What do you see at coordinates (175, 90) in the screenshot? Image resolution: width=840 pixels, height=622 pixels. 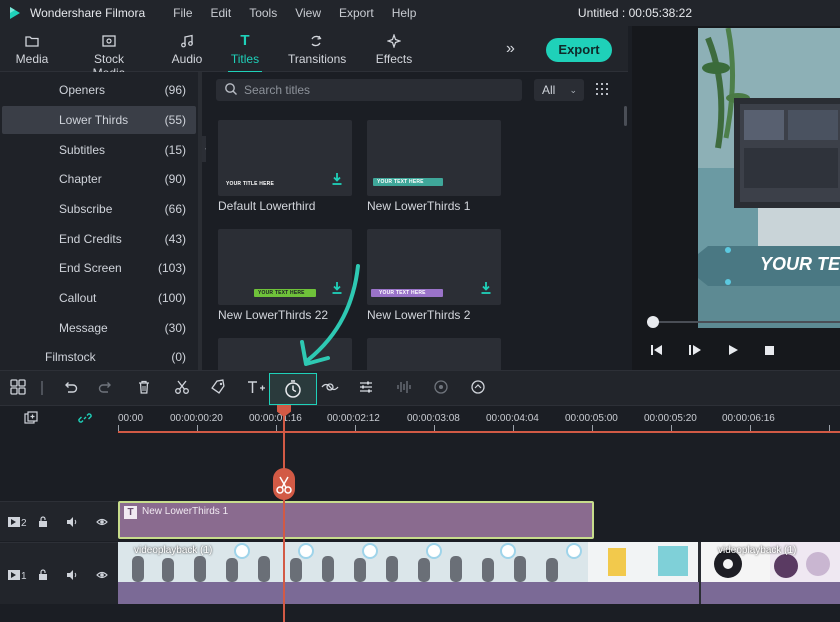 I see `category-count: (96)` at bounding box center [175, 90].